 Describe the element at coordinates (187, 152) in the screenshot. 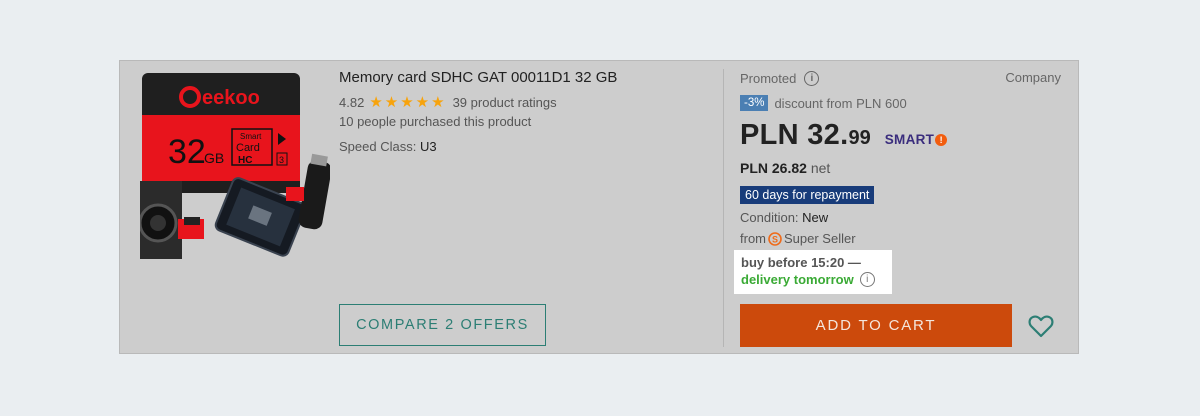

I see `card-capacity-text: 32` at that location.